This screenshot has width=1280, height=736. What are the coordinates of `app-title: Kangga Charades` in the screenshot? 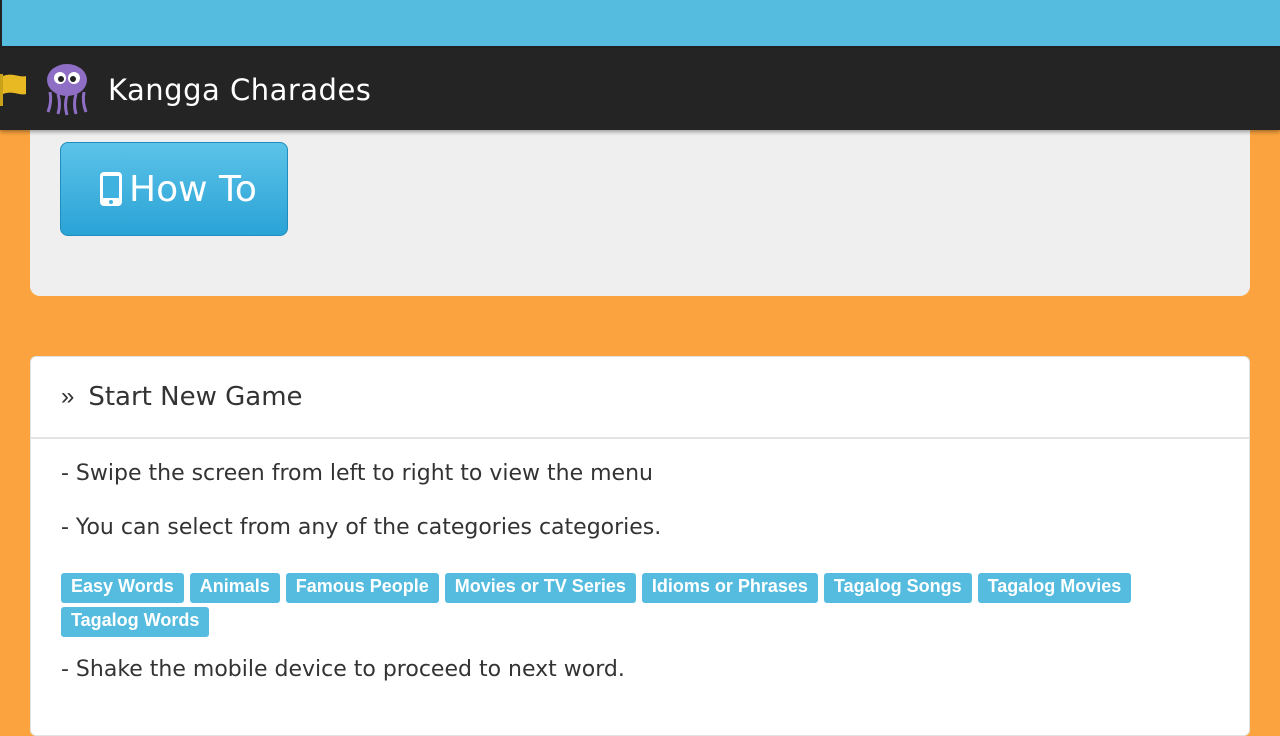 It's located at (240, 90).